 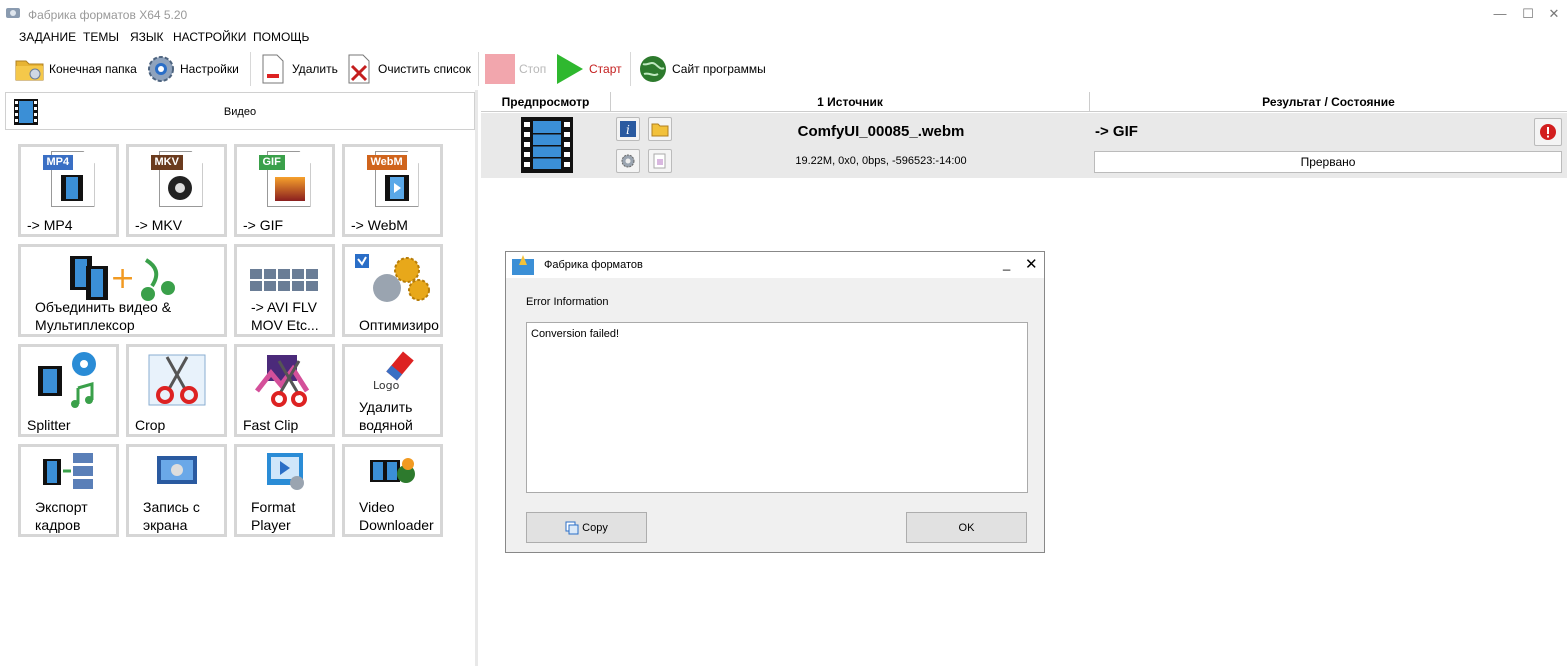 I want to click on tile-label: Splitter, so click(x=49, y=425).